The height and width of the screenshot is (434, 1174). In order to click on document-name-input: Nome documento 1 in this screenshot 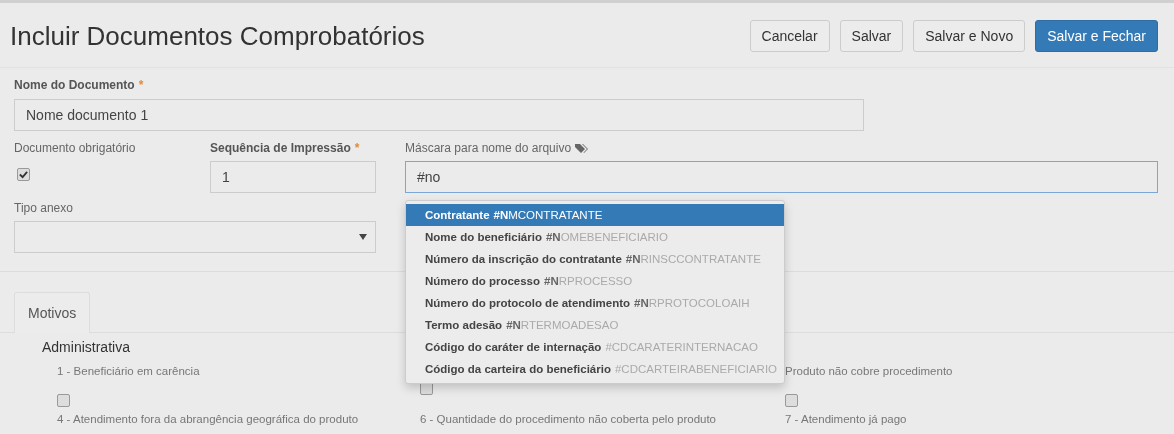, I will do `click(439, 115)`.